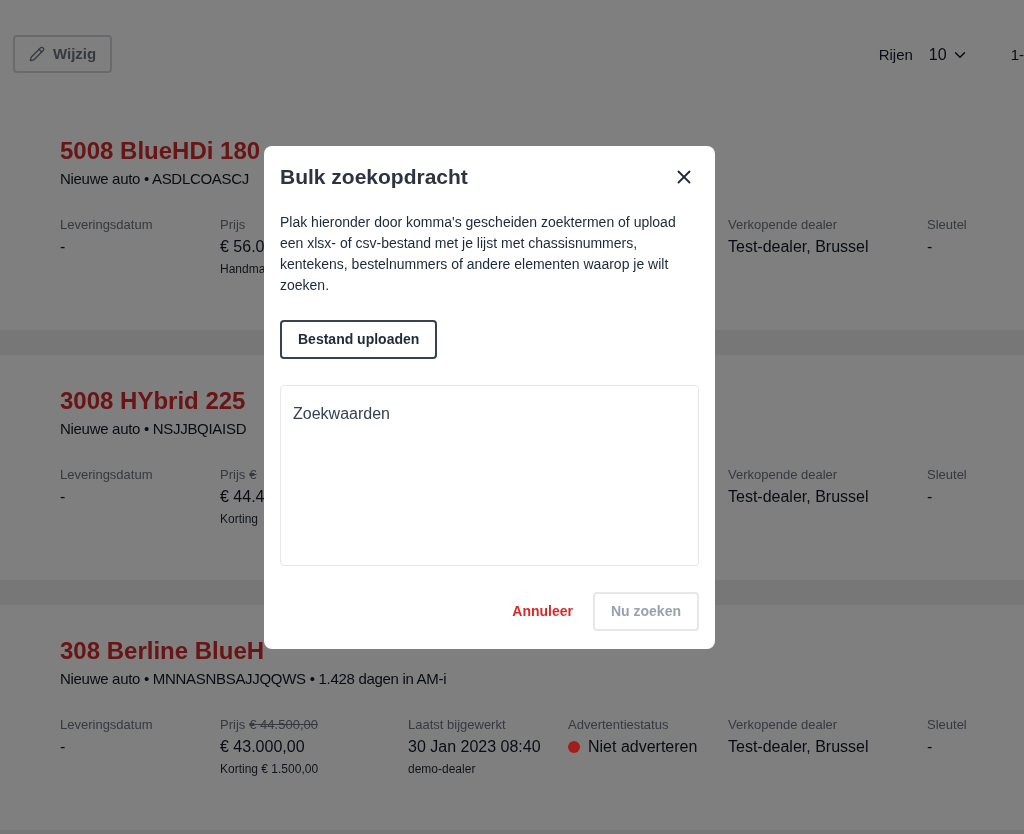 This screenshot has width=1024, height=834. What do you see at coordinates (478, 254) in the screenshot?
I see `modal-description: Plak hieronder door komma's gescheiden zoektermen of upload een xlsx- of csv-bestand met je lijst met chassisnummers, kentekens, bestelnummers of andere elementen waarop je wilt zoeken.` at bounding box center [478, 254].